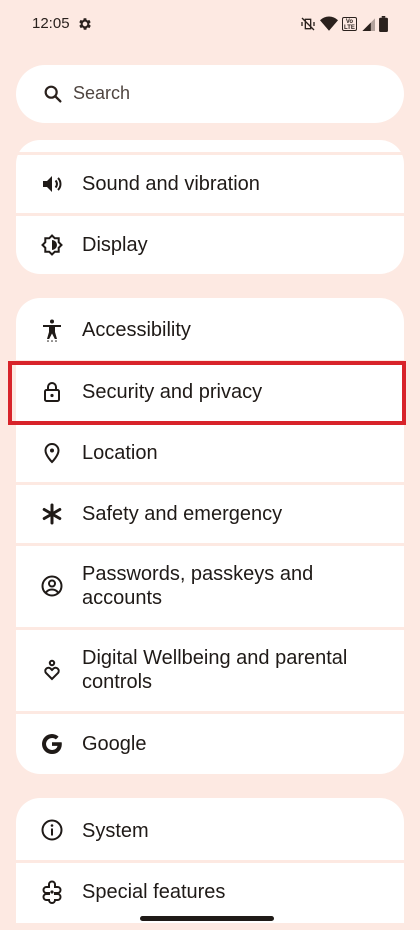 The height and width of the screenshot is (930, 420). What do you see at coordinates (53, 94) in the screenshot?
I see `search-icon` at bounding box center [53, 94].